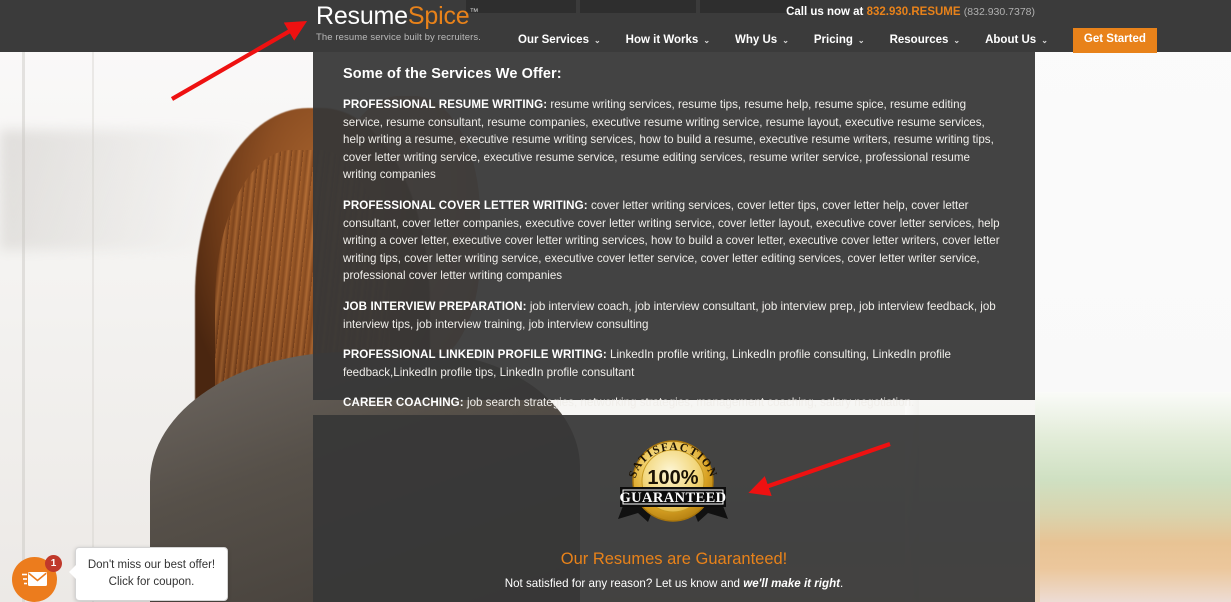 This screenshot has height=602, width=1231. I want to click on nav-label: Our Services, so click(553, 40).